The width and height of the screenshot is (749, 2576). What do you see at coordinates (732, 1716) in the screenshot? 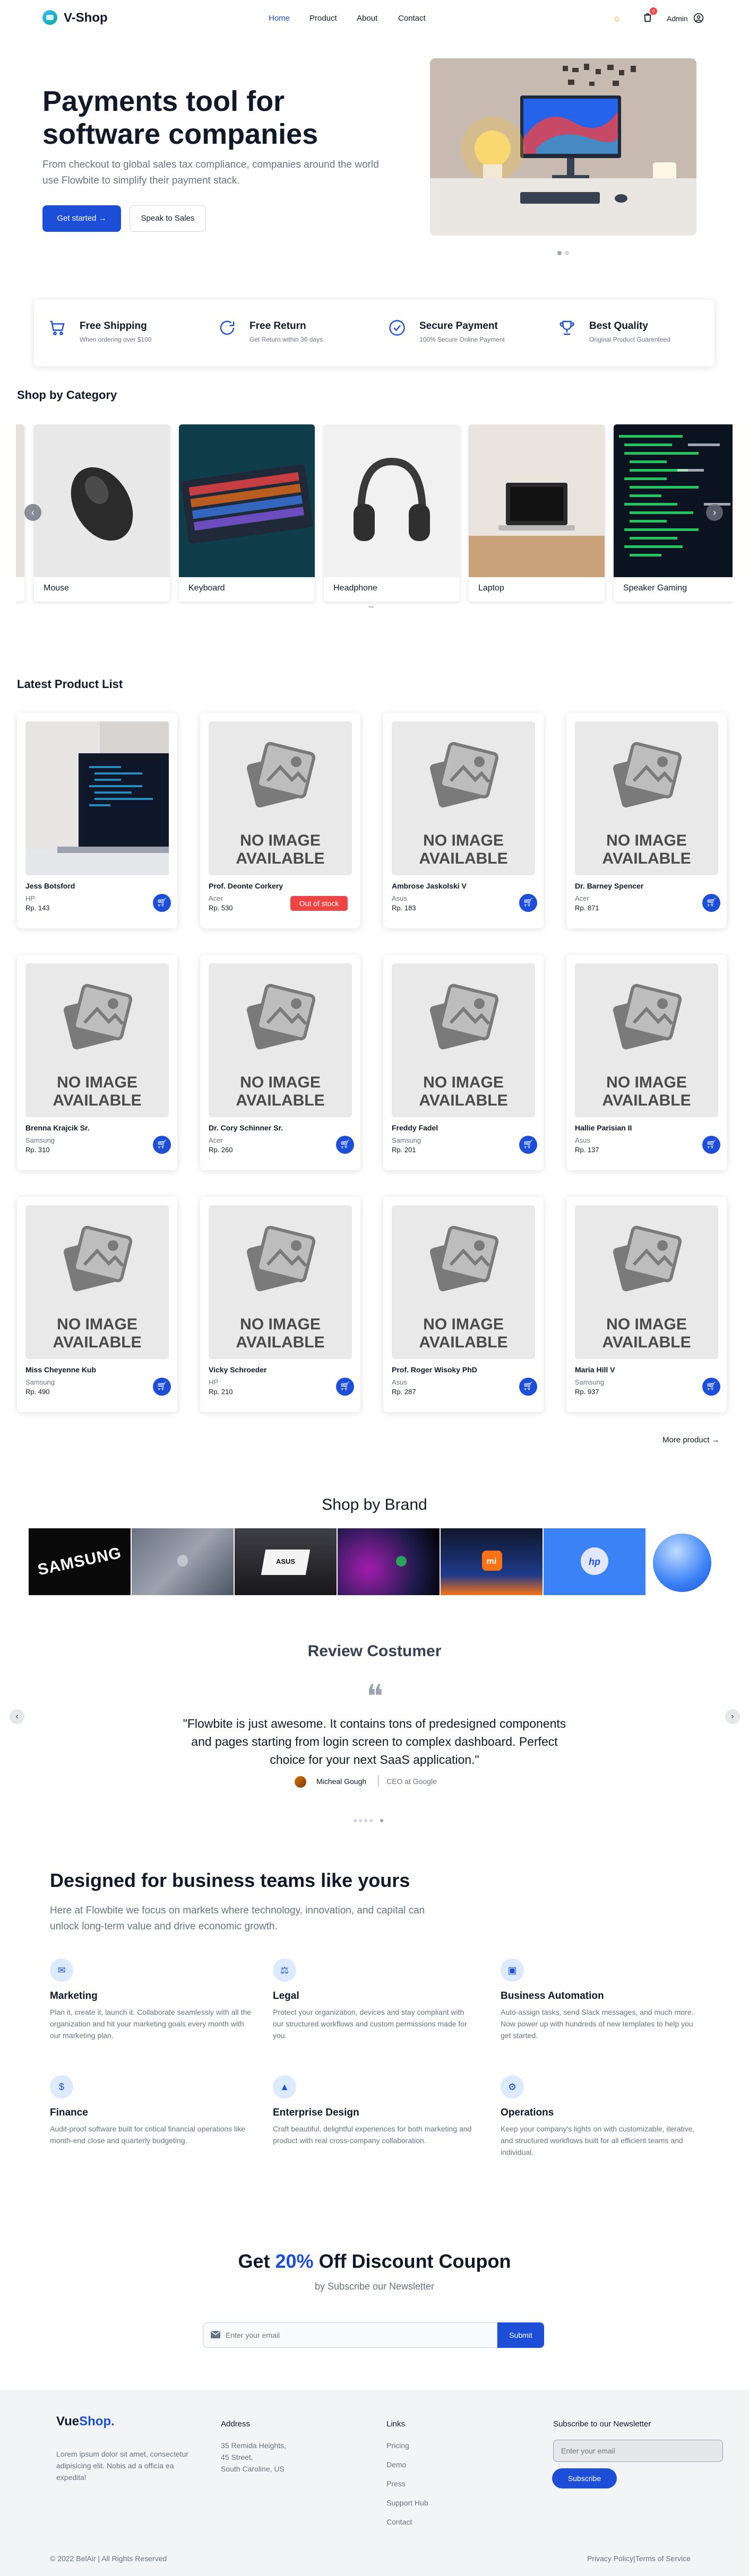
I see `review-next-arrow-icon: ›` at bounding box center [732, 1716].